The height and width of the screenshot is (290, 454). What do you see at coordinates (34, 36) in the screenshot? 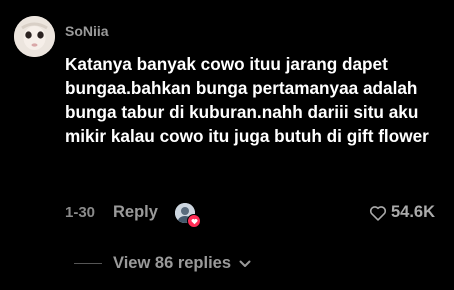
I see `avatar` at bounding box center [34, 36].